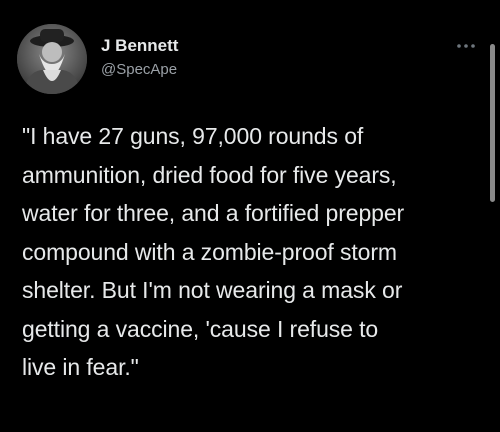  Describe the element at coordinates (193, 136) in the screenshot. I see `tweet-text-line: "I have 27 guns, 97,000 rounds of` at that location.